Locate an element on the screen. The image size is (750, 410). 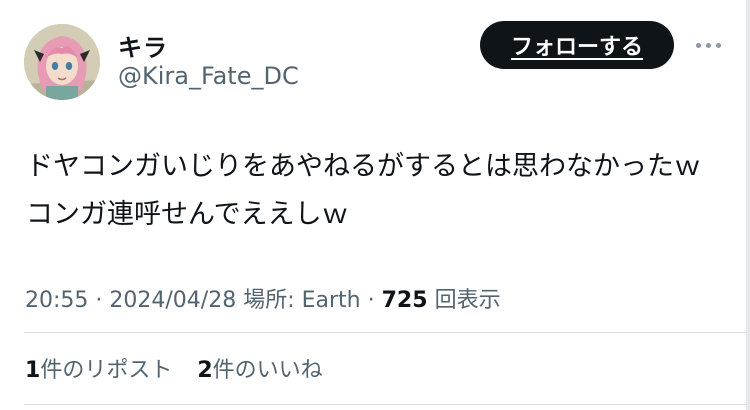
likes-label: 件のいいね is located at coordinates (267, 370).